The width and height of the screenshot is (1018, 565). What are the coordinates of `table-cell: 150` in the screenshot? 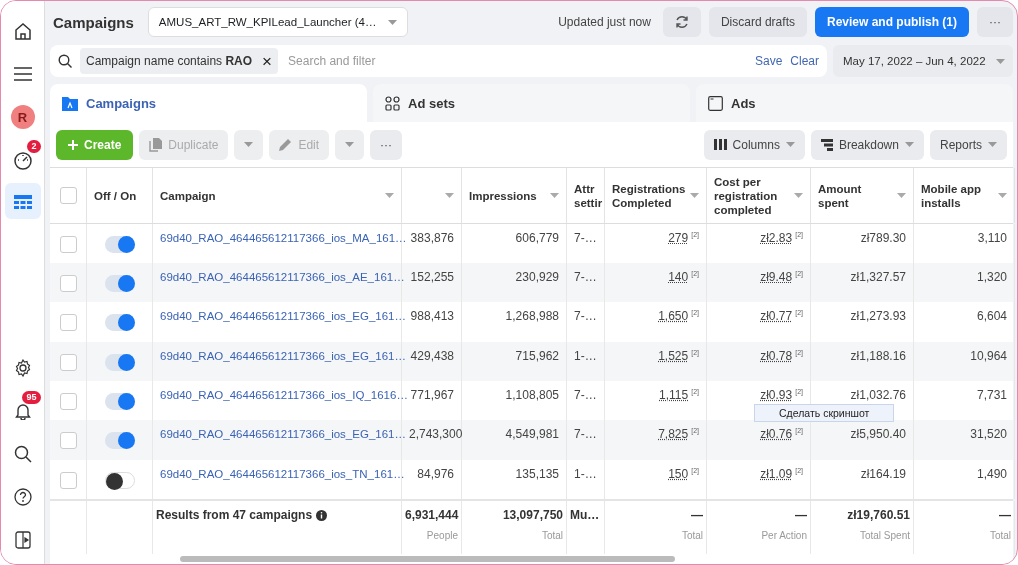 It's located at (678, 473).